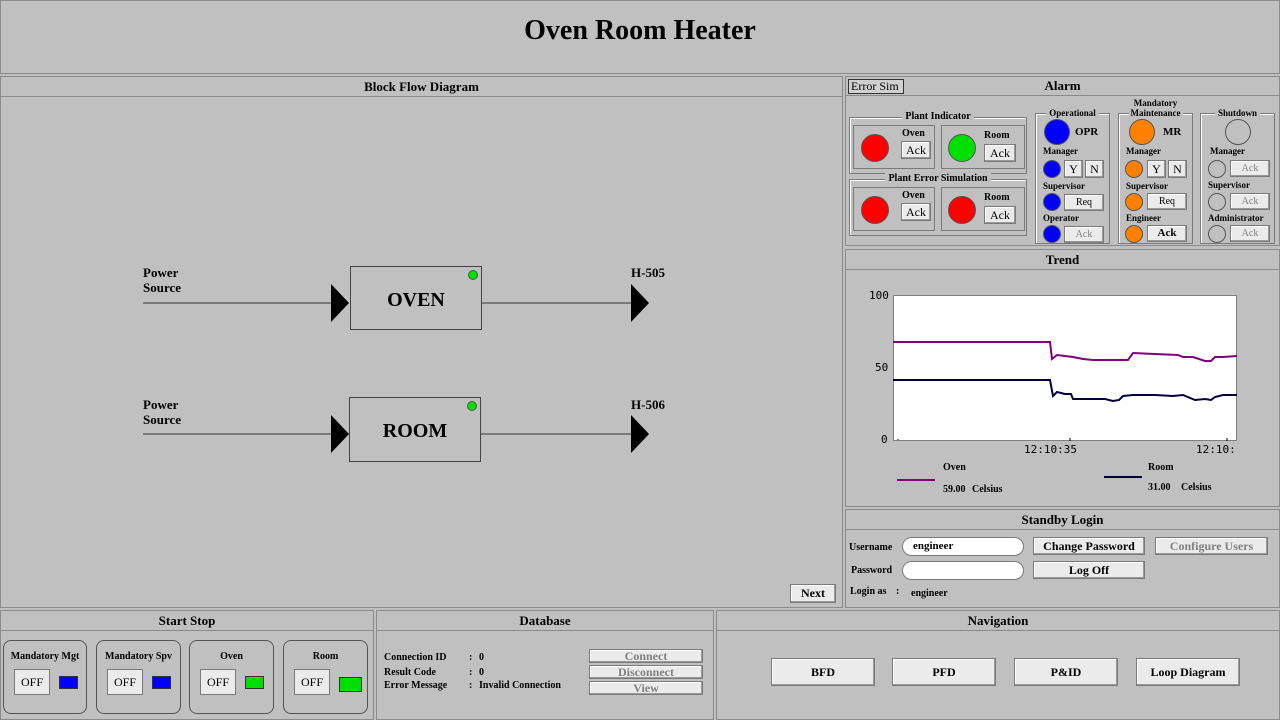 Image resolution: width=1280 pixels, height=720 pixels. What do you see at coordinates (997, 197) in the screenshot?
I see `plant-error-room-label: Room` at bounding box center [997, 197].